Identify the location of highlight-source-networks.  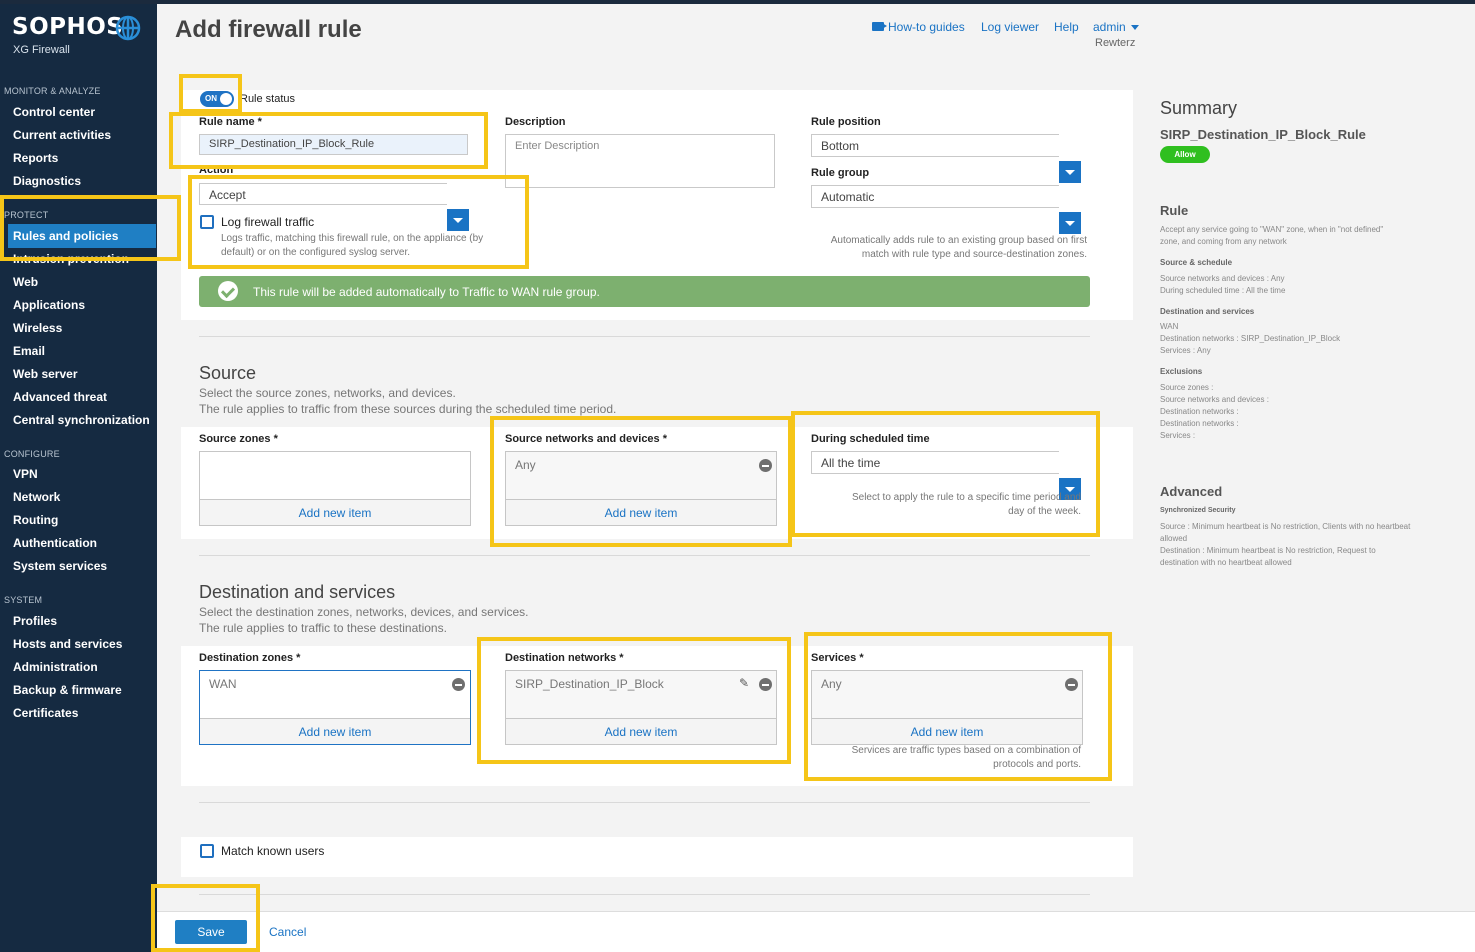
(641, 481).